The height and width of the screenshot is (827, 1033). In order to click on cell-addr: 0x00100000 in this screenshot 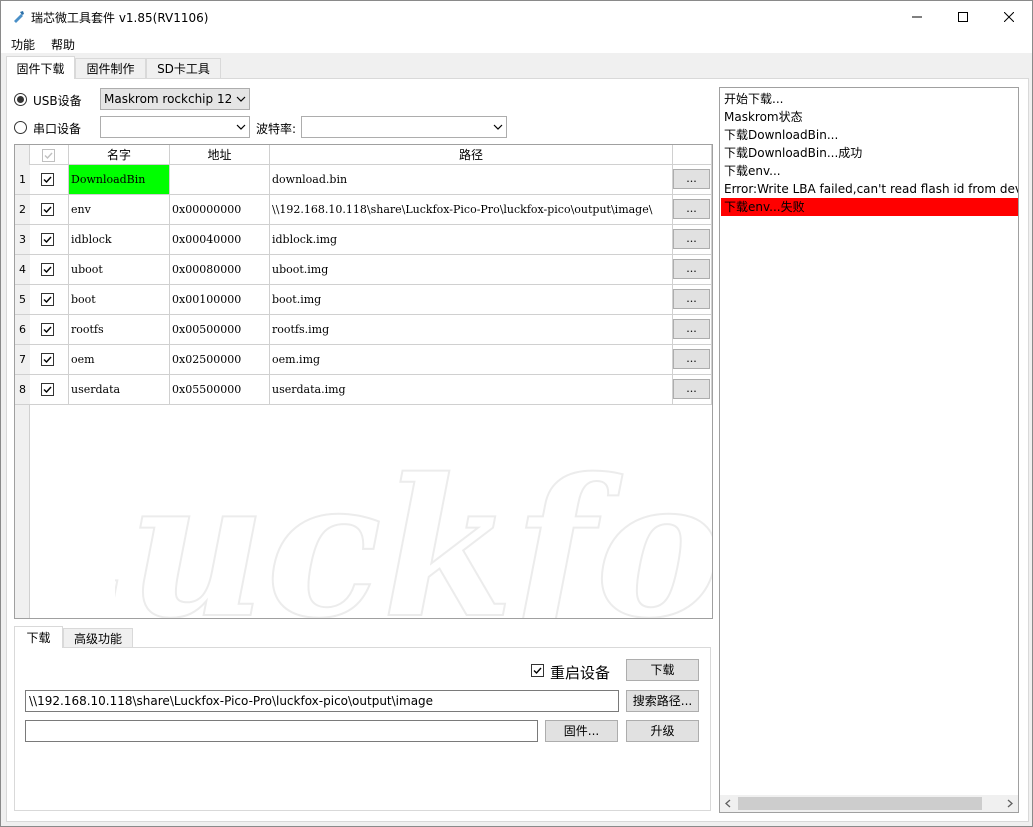, I will do `click(220, 300)`.